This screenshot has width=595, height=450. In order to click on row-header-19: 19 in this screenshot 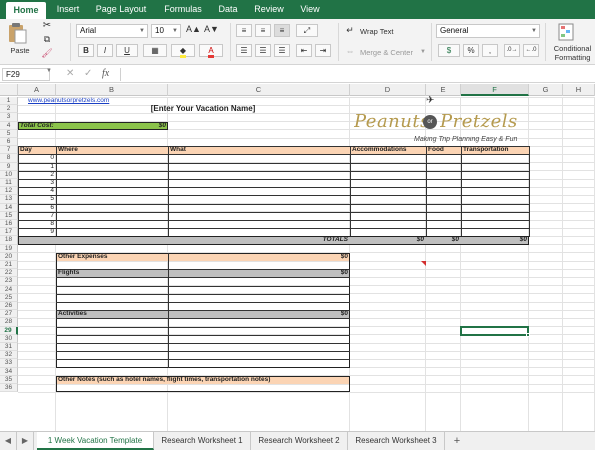, I will do `click(9, 248)`.